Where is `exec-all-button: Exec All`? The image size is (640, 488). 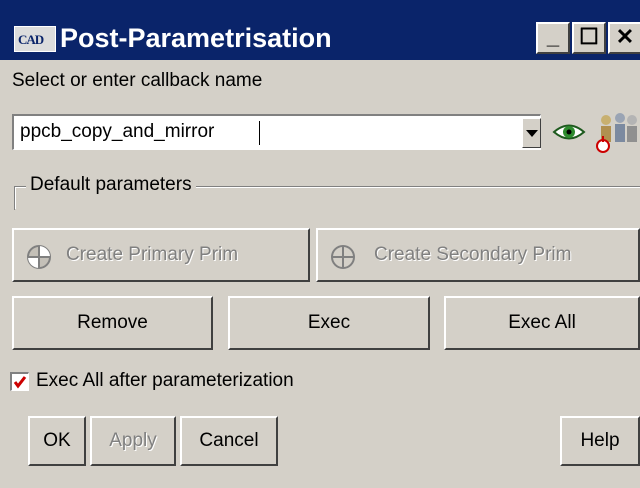 exec-all-button: Exec All is located at coordinates (542, 323).